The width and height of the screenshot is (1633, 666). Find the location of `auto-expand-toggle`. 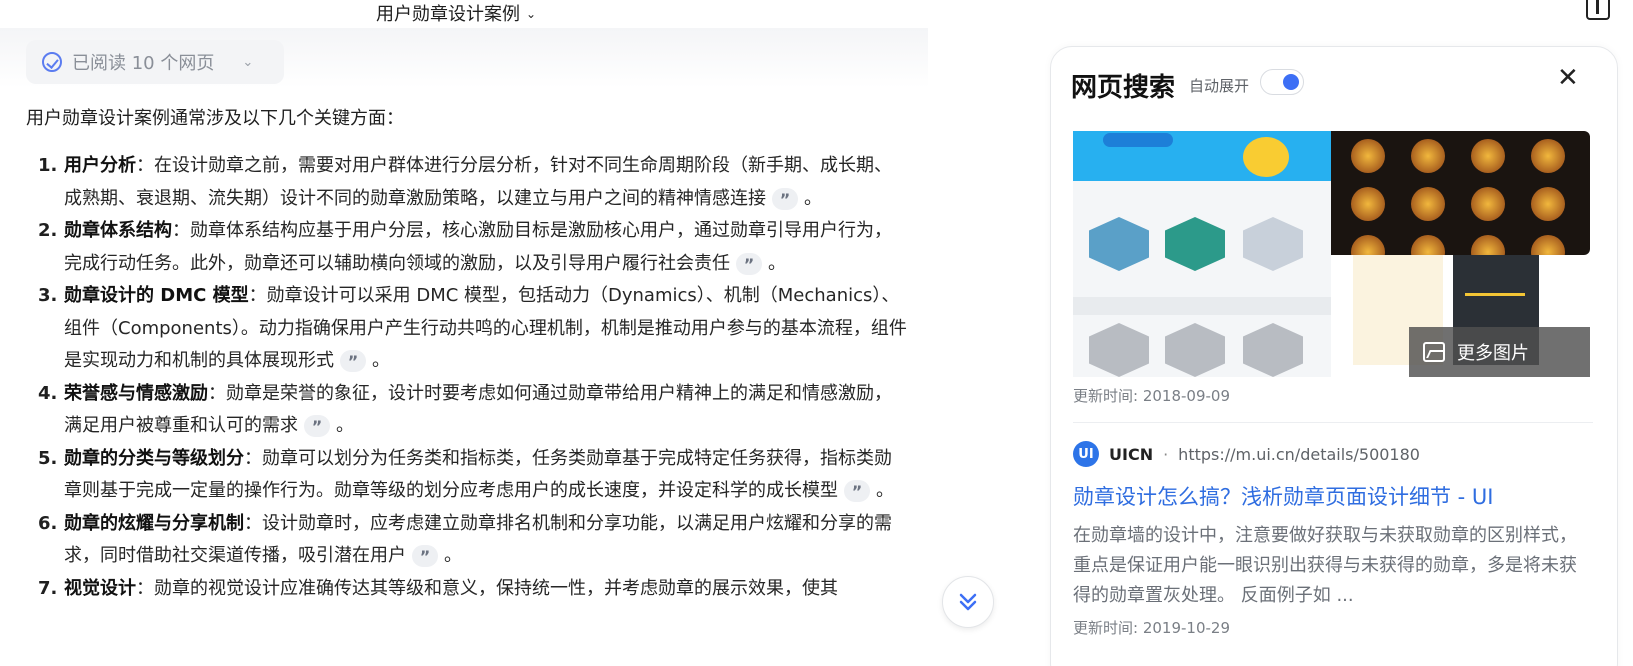

auto-expand-toggle is located at coordinates (1282, 82).